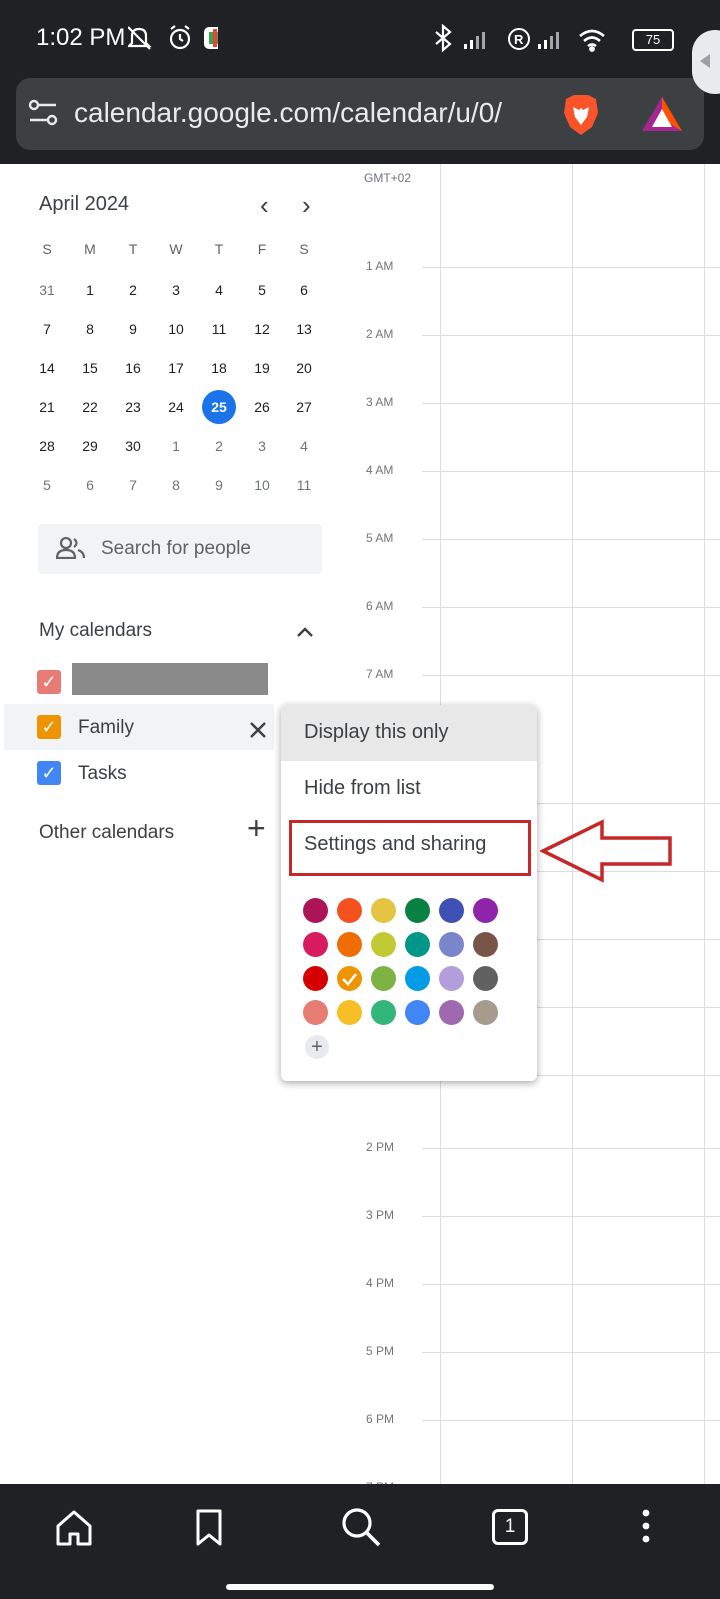 The image size is (720, 1599). What do you see at coordinates (304, 329) in the screenshot?
I see `calendar-day: 13` at bounding box center [304, 329].